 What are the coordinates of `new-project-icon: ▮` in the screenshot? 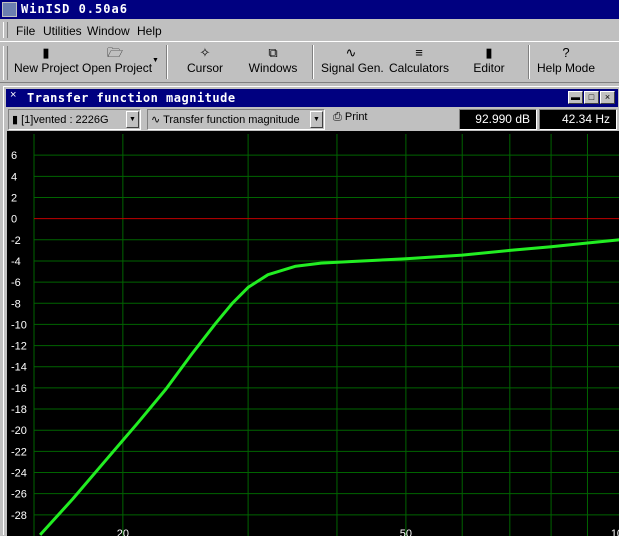 It's located at (46, 52).